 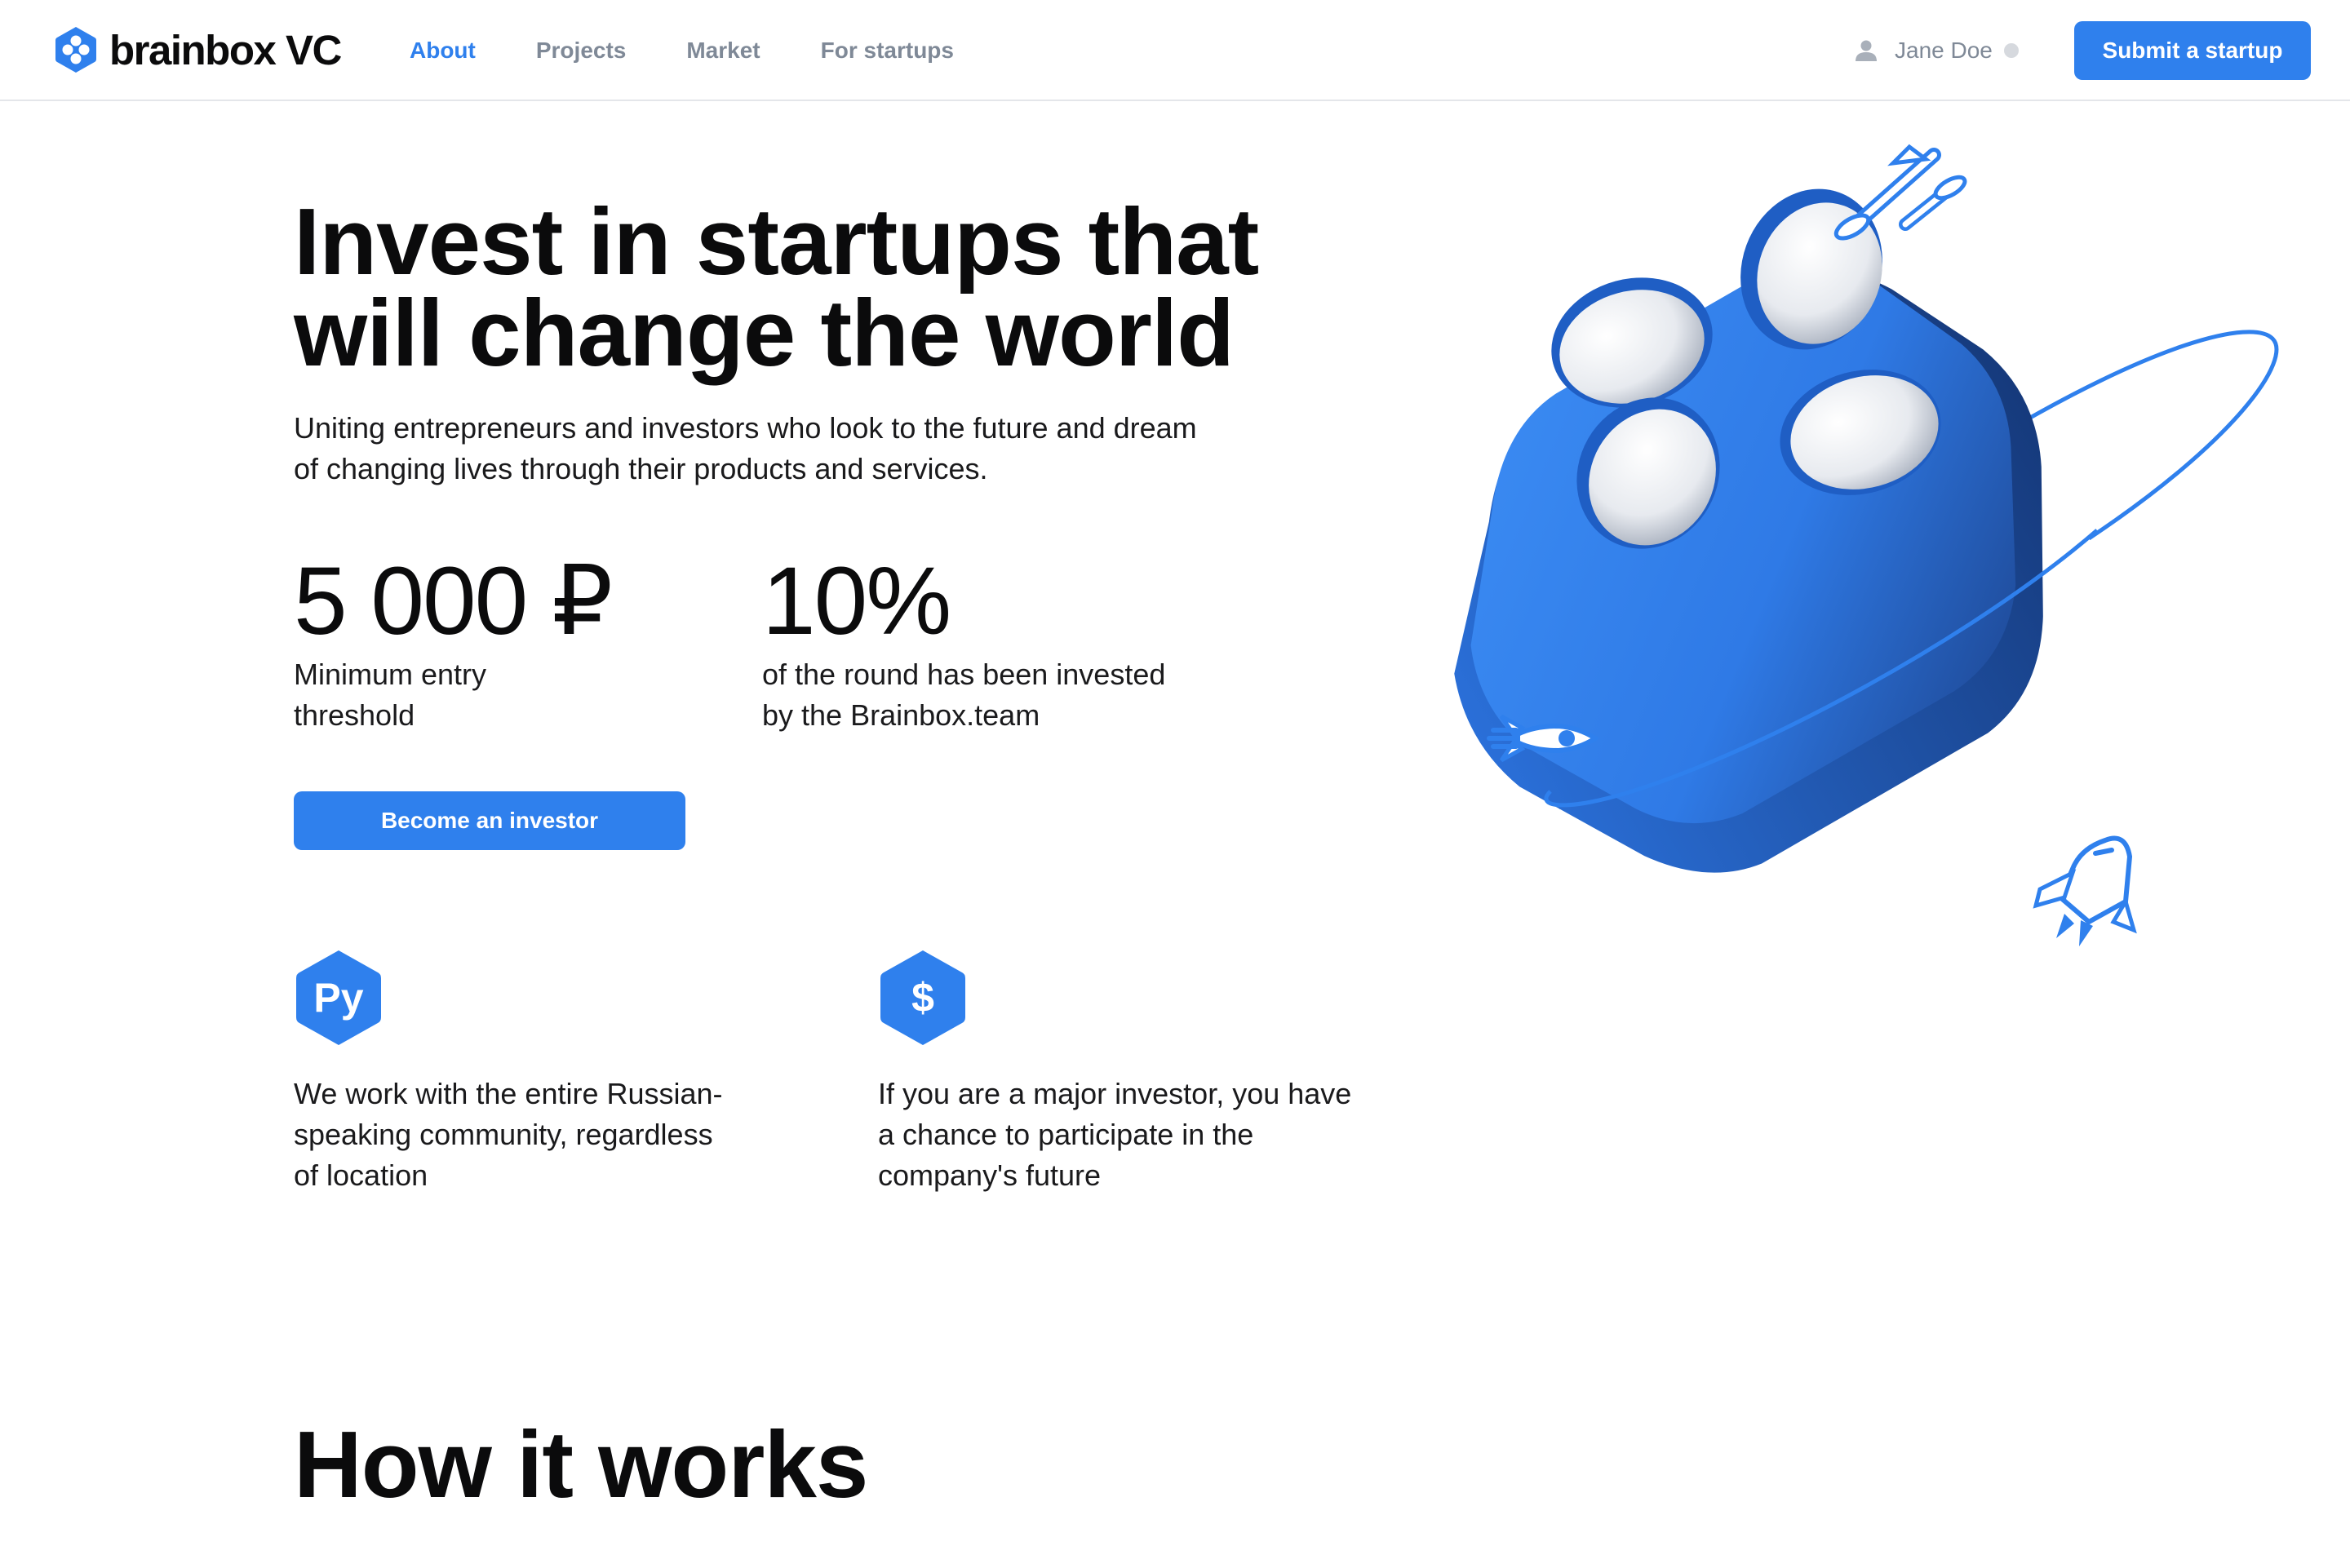 I want to click on nav-item-for-startups: For startups, so click(x=887, y=51).